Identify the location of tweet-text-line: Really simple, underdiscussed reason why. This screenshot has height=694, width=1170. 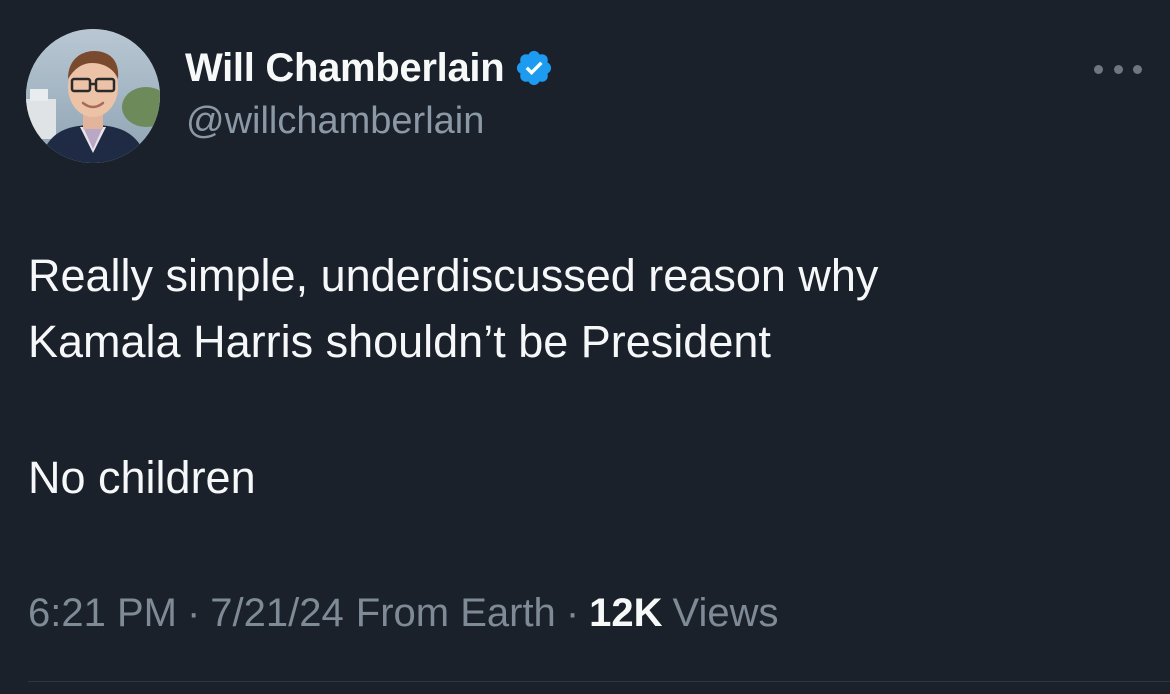
(453, 275).